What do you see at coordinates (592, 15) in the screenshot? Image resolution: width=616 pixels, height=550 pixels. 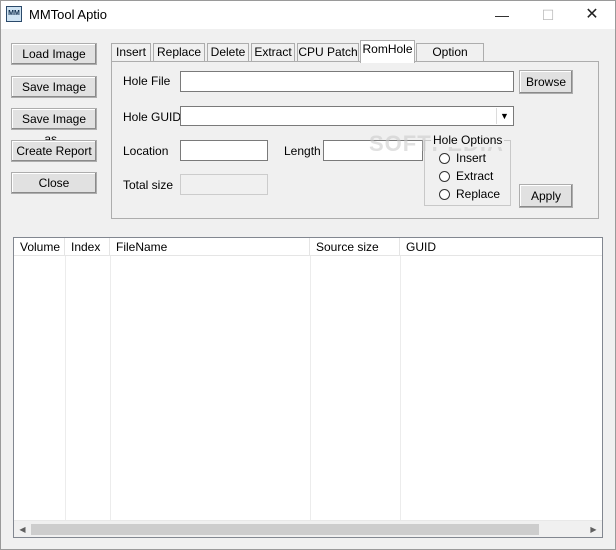 I see `close-window-button: ✕` at bounding box center [592, 15].